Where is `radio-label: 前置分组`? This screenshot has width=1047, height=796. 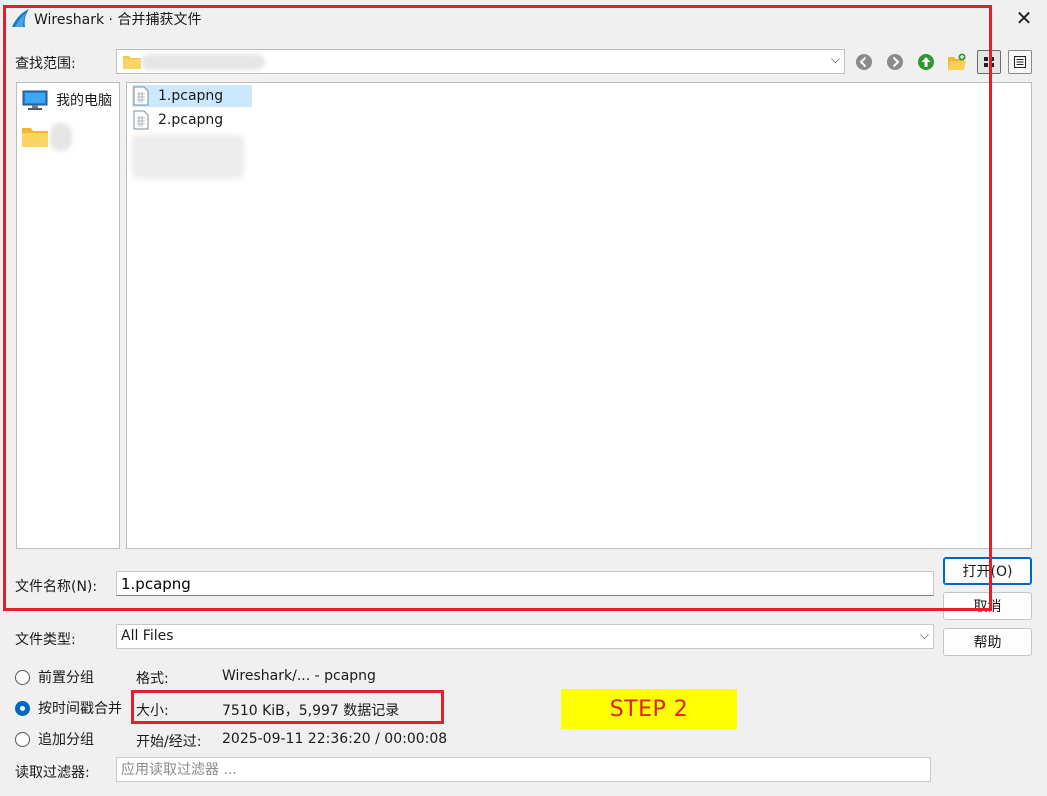
radio-label: 前置分组 is located at coordinates (66, 678).